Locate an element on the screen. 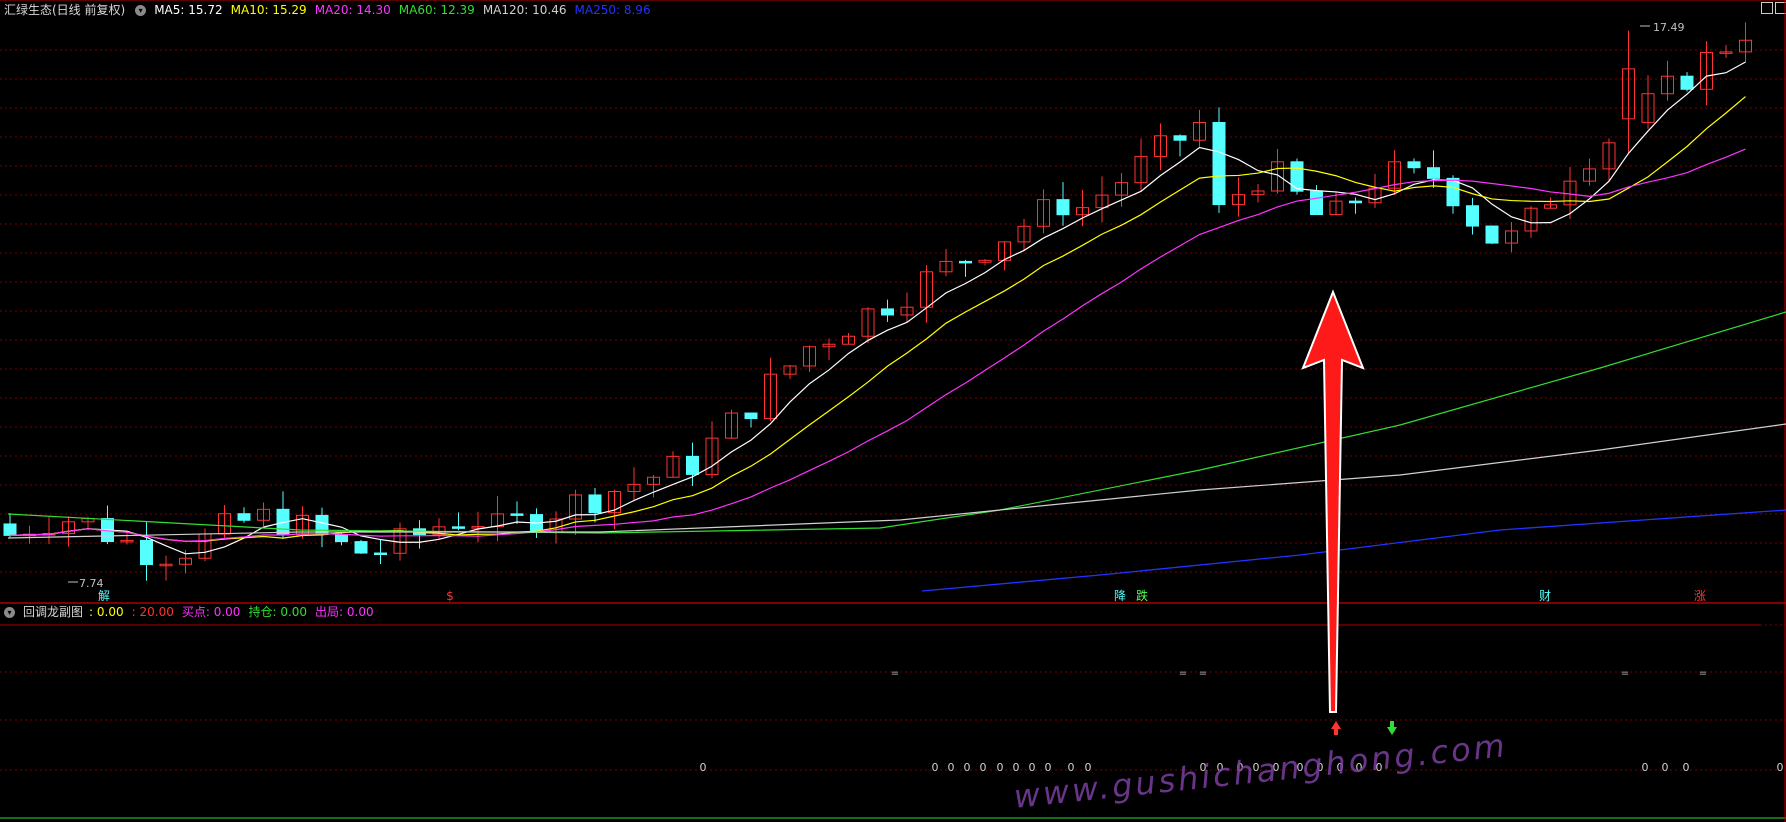 The width and height of the screenshot is (1786, 822). signal-label: 跌 is located at coordinates (1142, 595).